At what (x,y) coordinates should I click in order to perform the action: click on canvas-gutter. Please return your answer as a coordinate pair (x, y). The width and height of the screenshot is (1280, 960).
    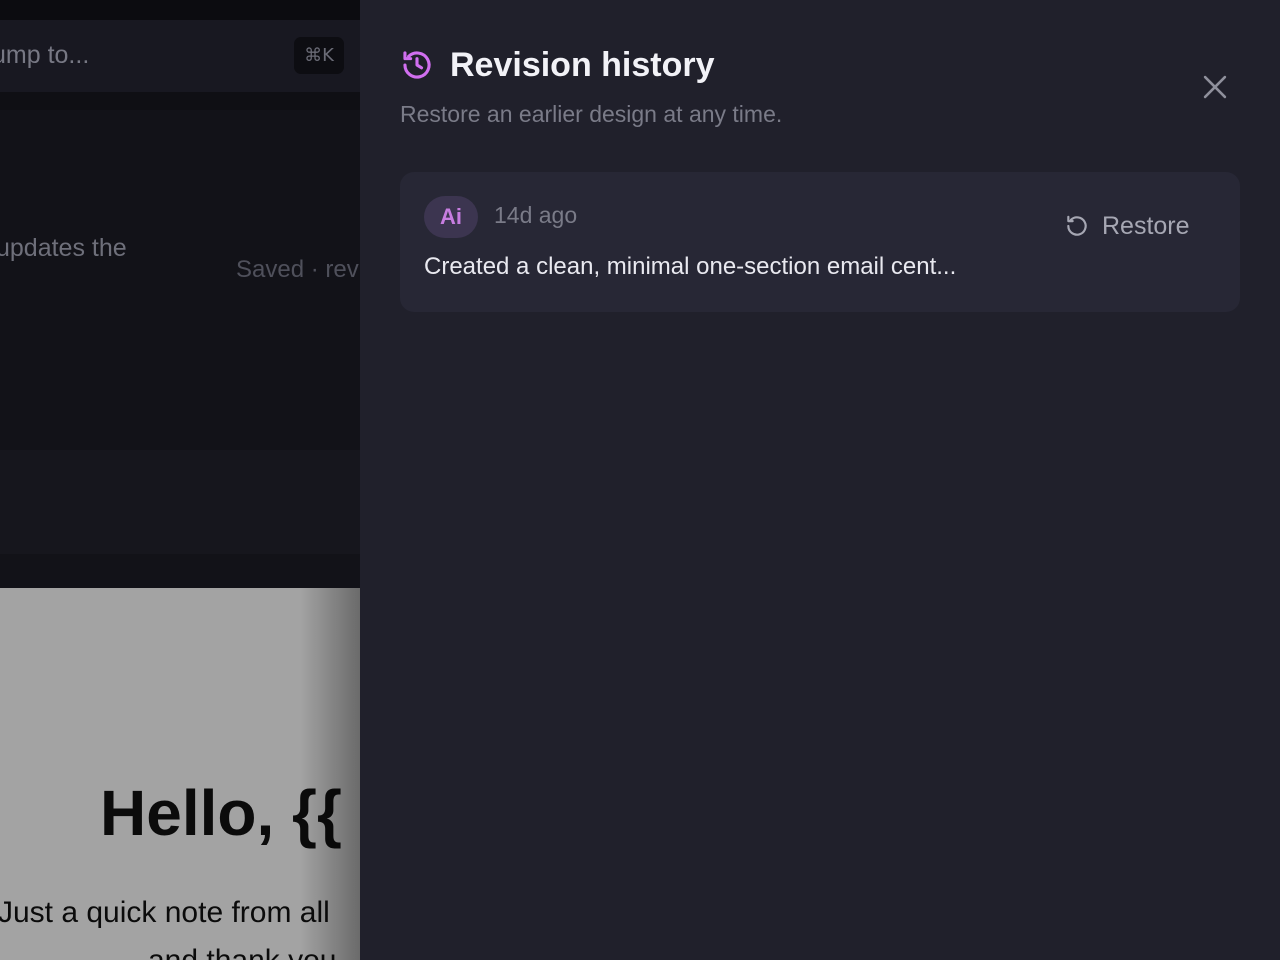
    Looking at the image, I should click on (180, 571).